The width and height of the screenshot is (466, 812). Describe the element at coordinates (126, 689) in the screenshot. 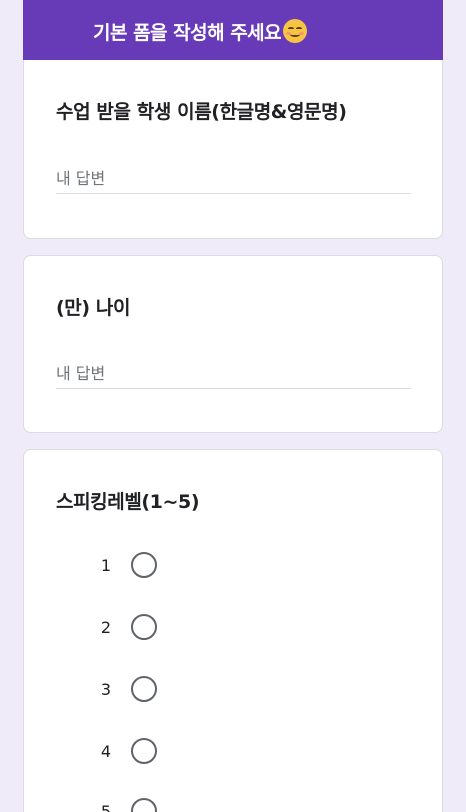

I see `radio-option: 3` at that location.